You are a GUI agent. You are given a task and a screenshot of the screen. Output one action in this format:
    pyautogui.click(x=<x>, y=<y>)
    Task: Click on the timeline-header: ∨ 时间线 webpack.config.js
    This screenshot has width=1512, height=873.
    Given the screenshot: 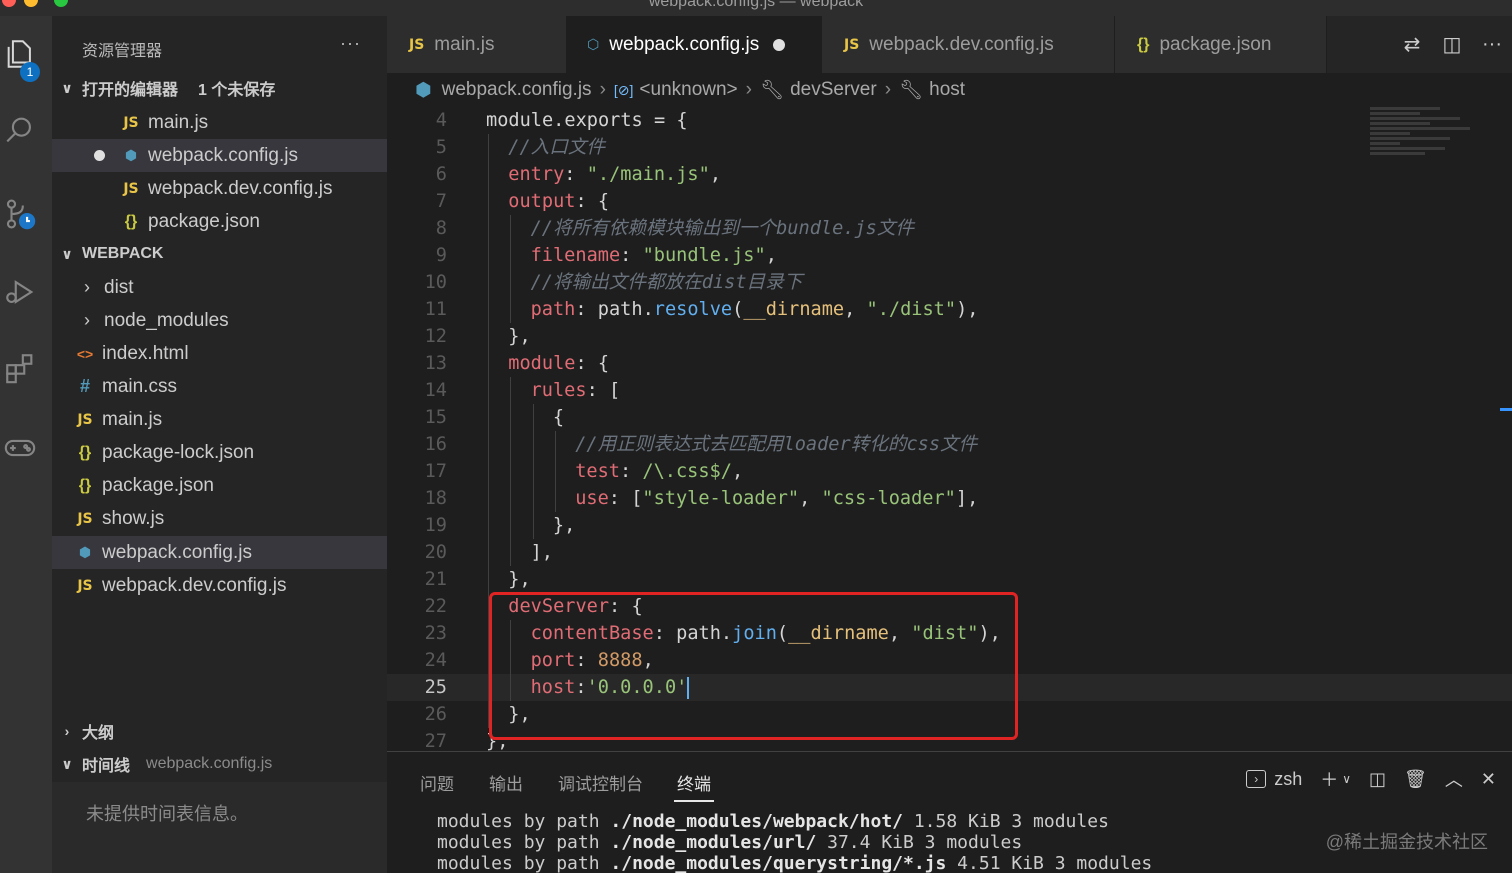 What is the action you would take?
    pyautogui.click(x=219, y=764)
    